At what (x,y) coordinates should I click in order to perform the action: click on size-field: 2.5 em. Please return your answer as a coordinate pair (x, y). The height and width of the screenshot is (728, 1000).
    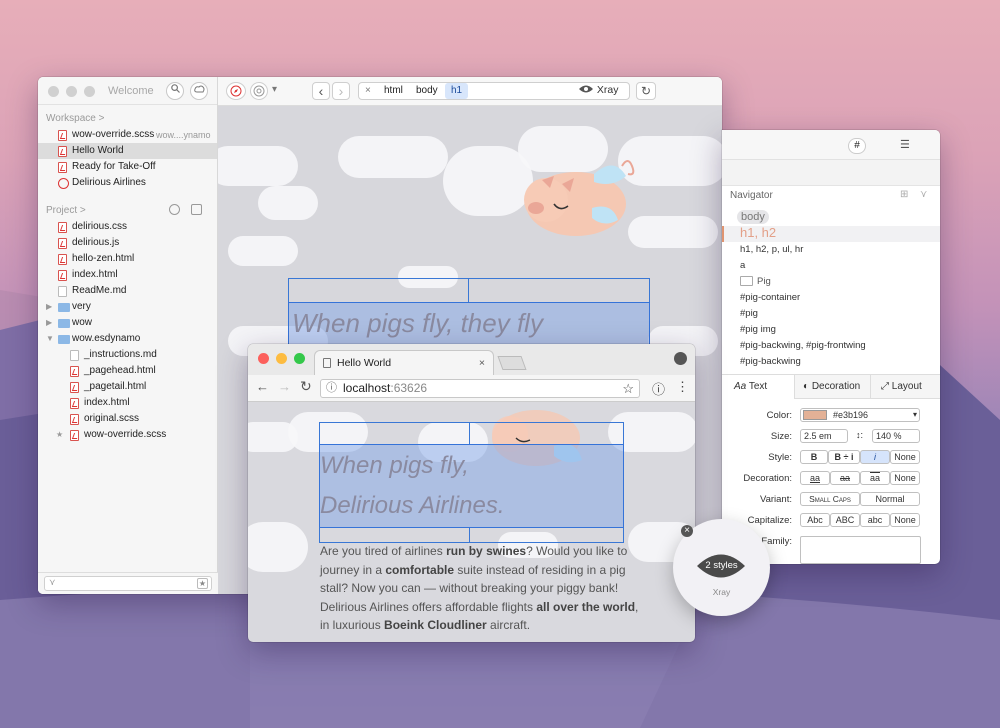
    Looking at the image, I should click on (824, 436).